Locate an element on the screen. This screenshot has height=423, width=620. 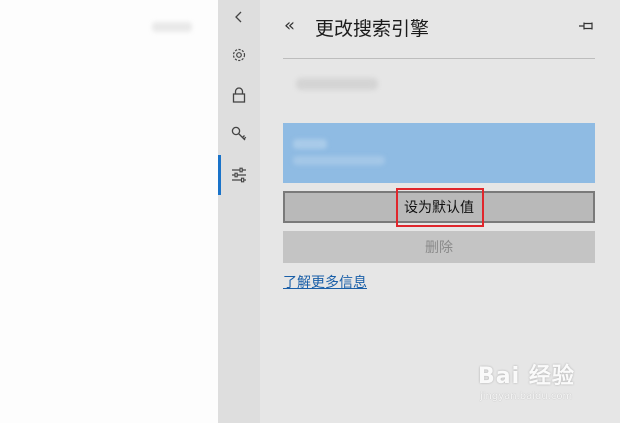
settings-icon-rail is located at coordinates (239, 211).